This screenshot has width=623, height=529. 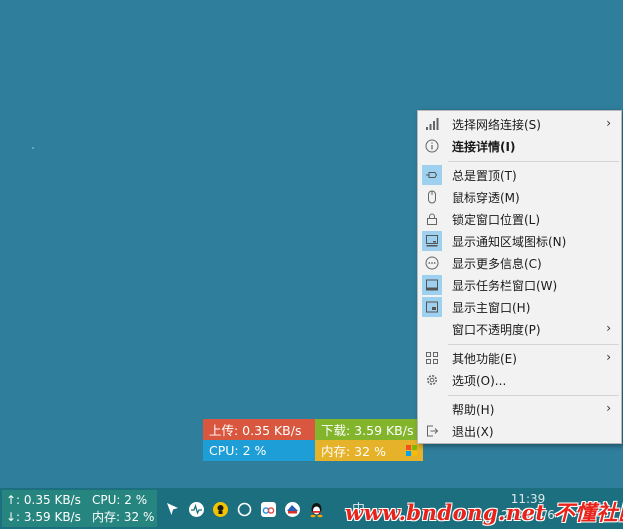 I want to click on menu-item-show-main-window: 显示主窗口(H), so click(x=519, y=307).